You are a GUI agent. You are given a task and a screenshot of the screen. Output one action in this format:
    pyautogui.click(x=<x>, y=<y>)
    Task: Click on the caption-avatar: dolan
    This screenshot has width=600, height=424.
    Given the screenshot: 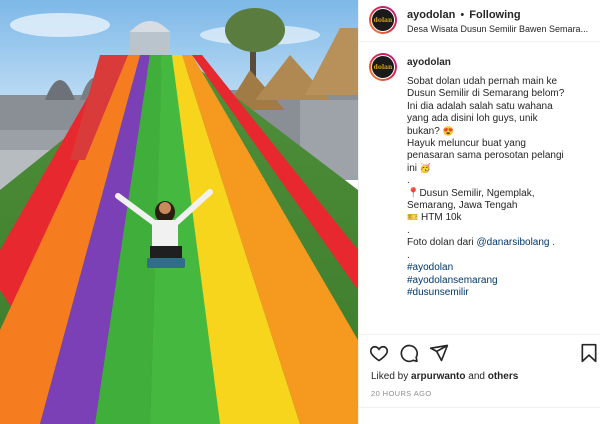 What is the action you would take?
    pyautogui.click(x=383, y=67)
    